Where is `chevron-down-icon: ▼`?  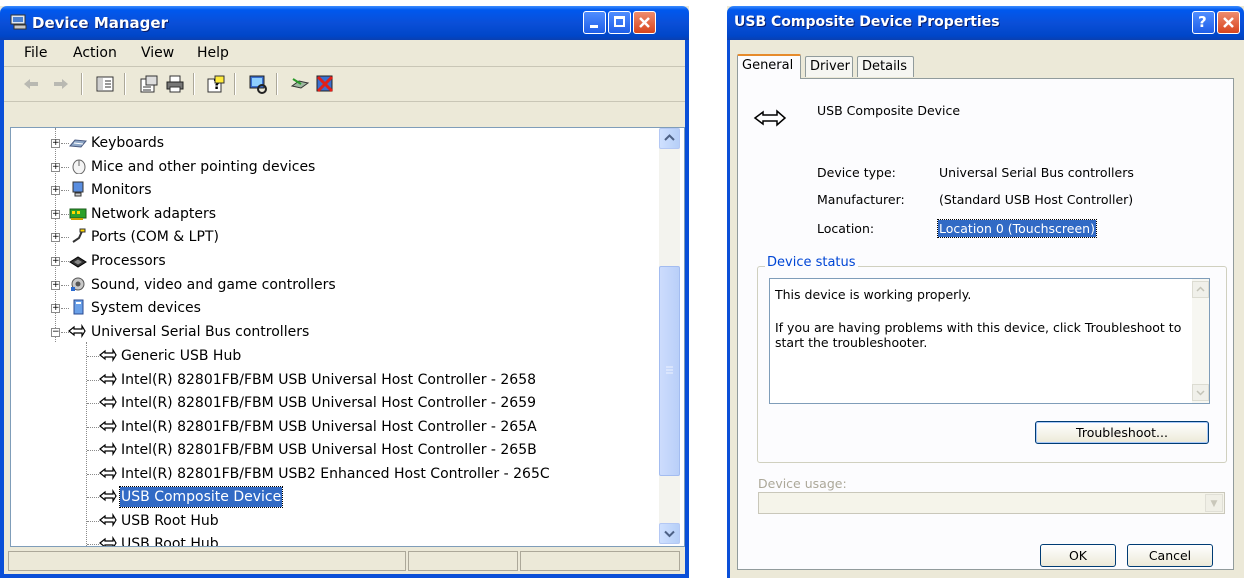 chevron-down-icon: ▼ is located at coordinates (1214, 503).